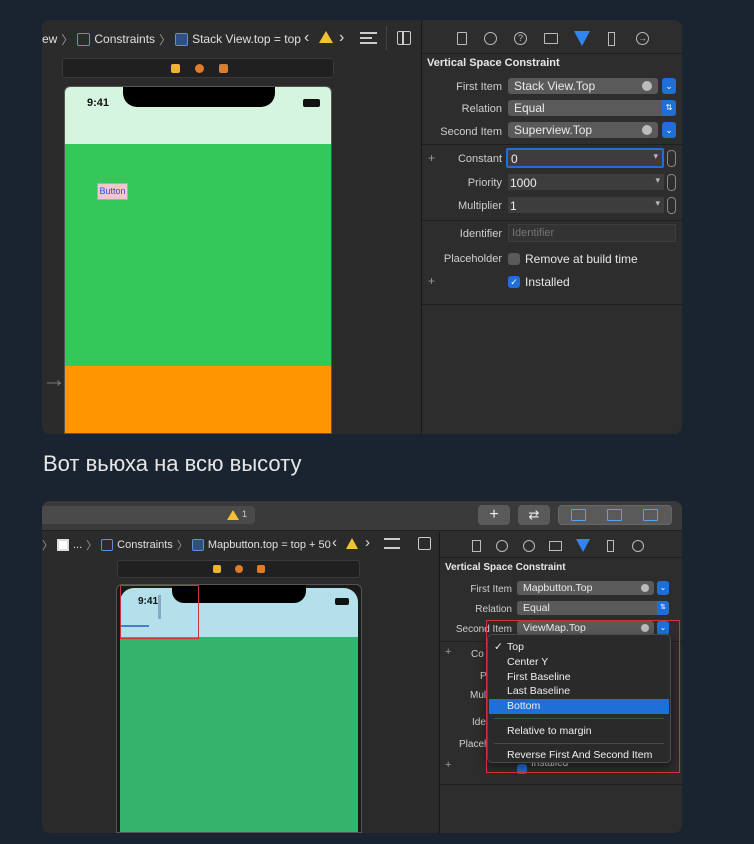  Describe the element at coordinates (198, 399) in the screenshot. I see `orange-view` at that location.